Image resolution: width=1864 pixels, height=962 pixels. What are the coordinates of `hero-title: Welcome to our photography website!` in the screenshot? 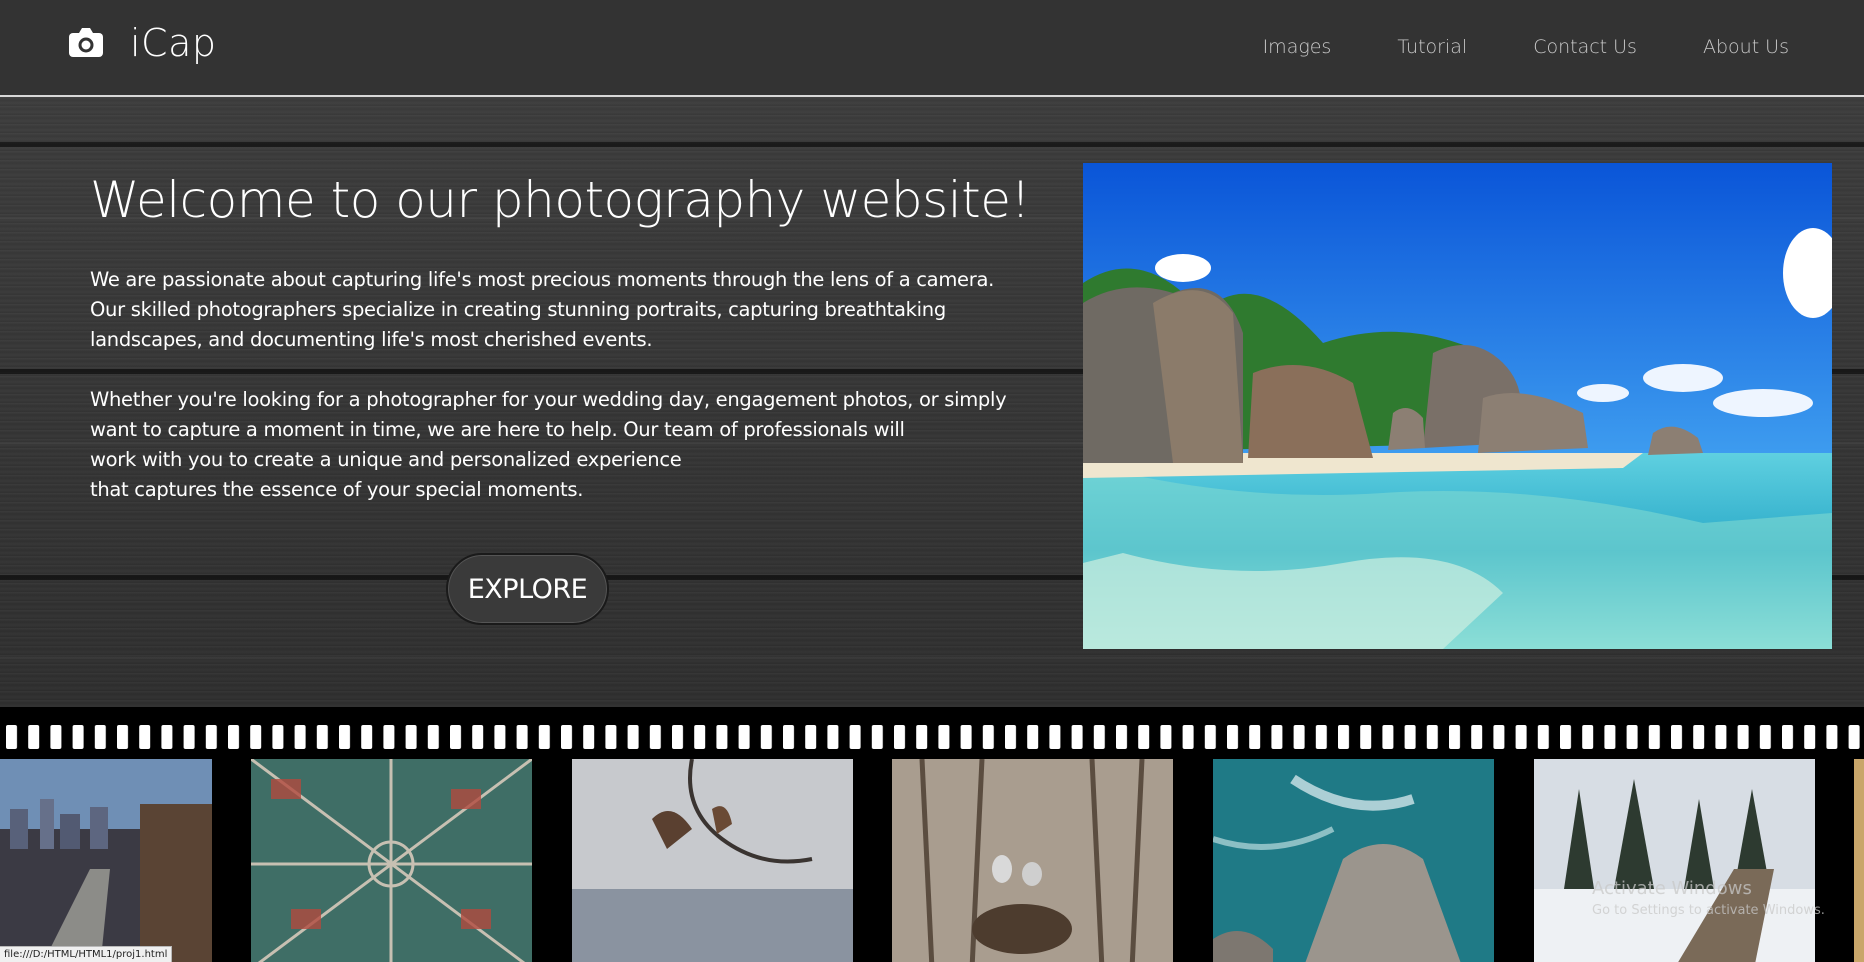 It's located at (560, 200).